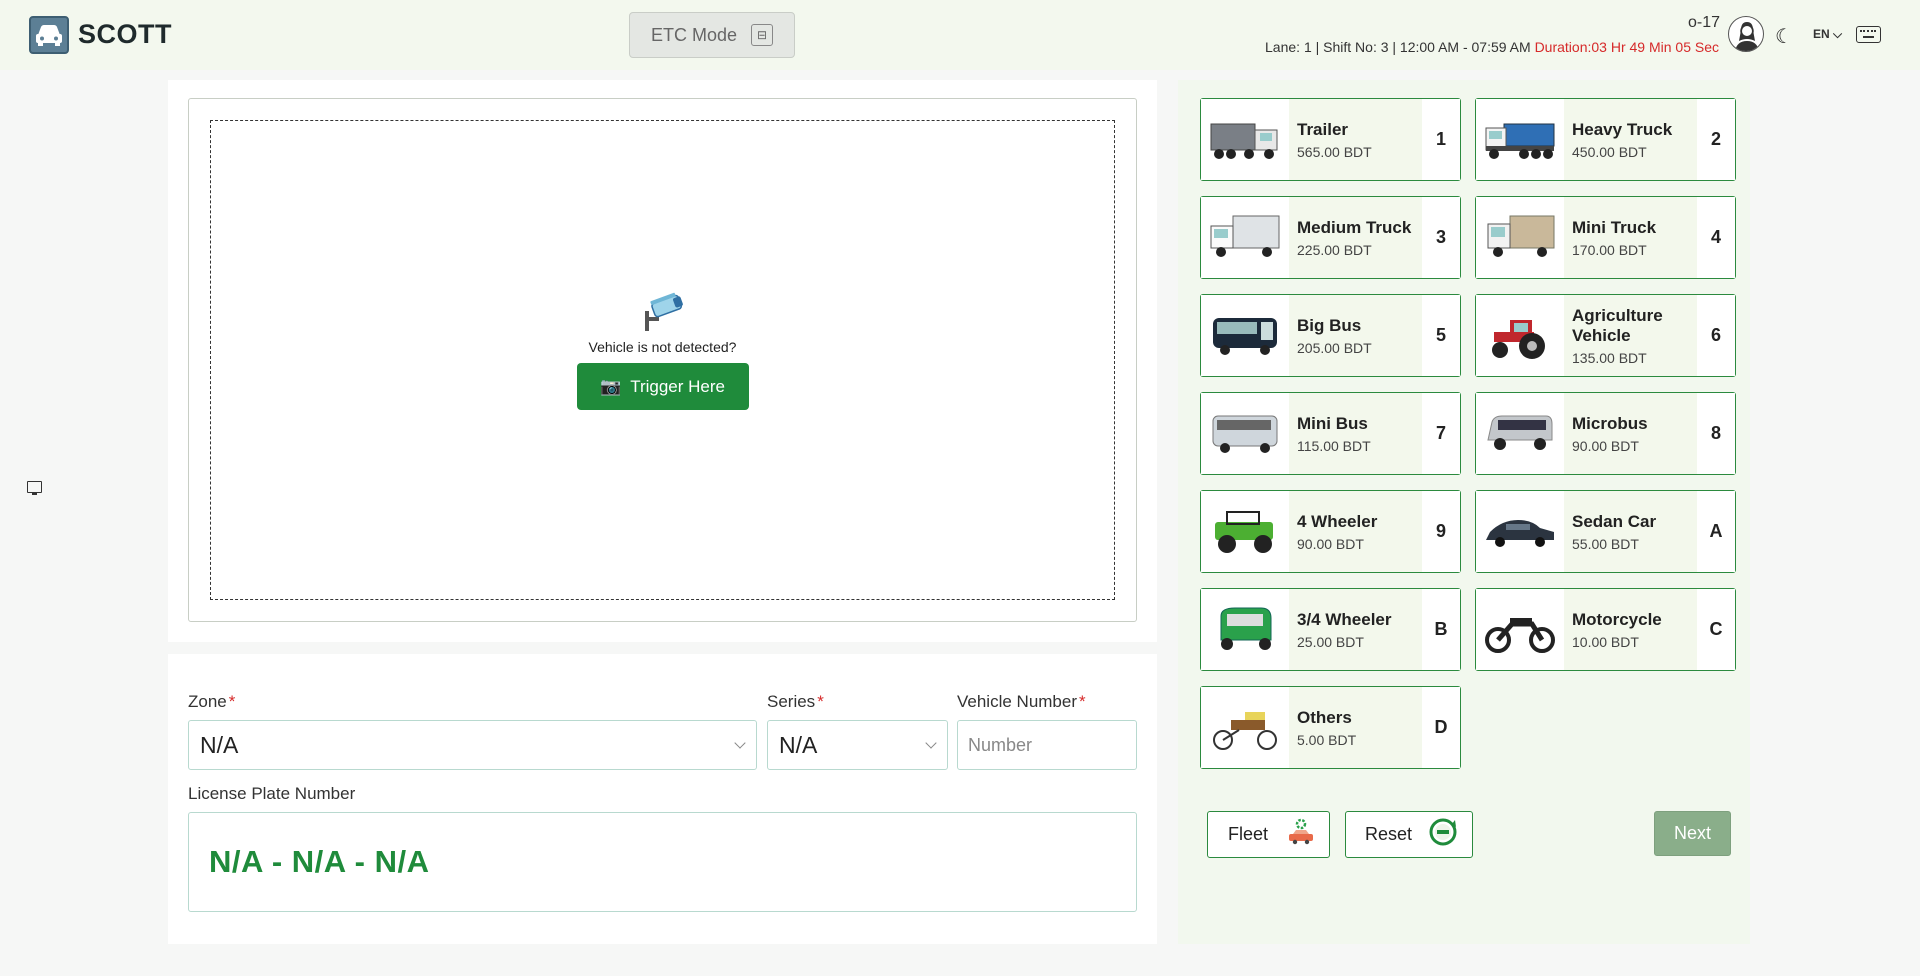  I want to click on vehicle-class-card: Mini Bus 115.00 BDT 7, so click(1330, 433).